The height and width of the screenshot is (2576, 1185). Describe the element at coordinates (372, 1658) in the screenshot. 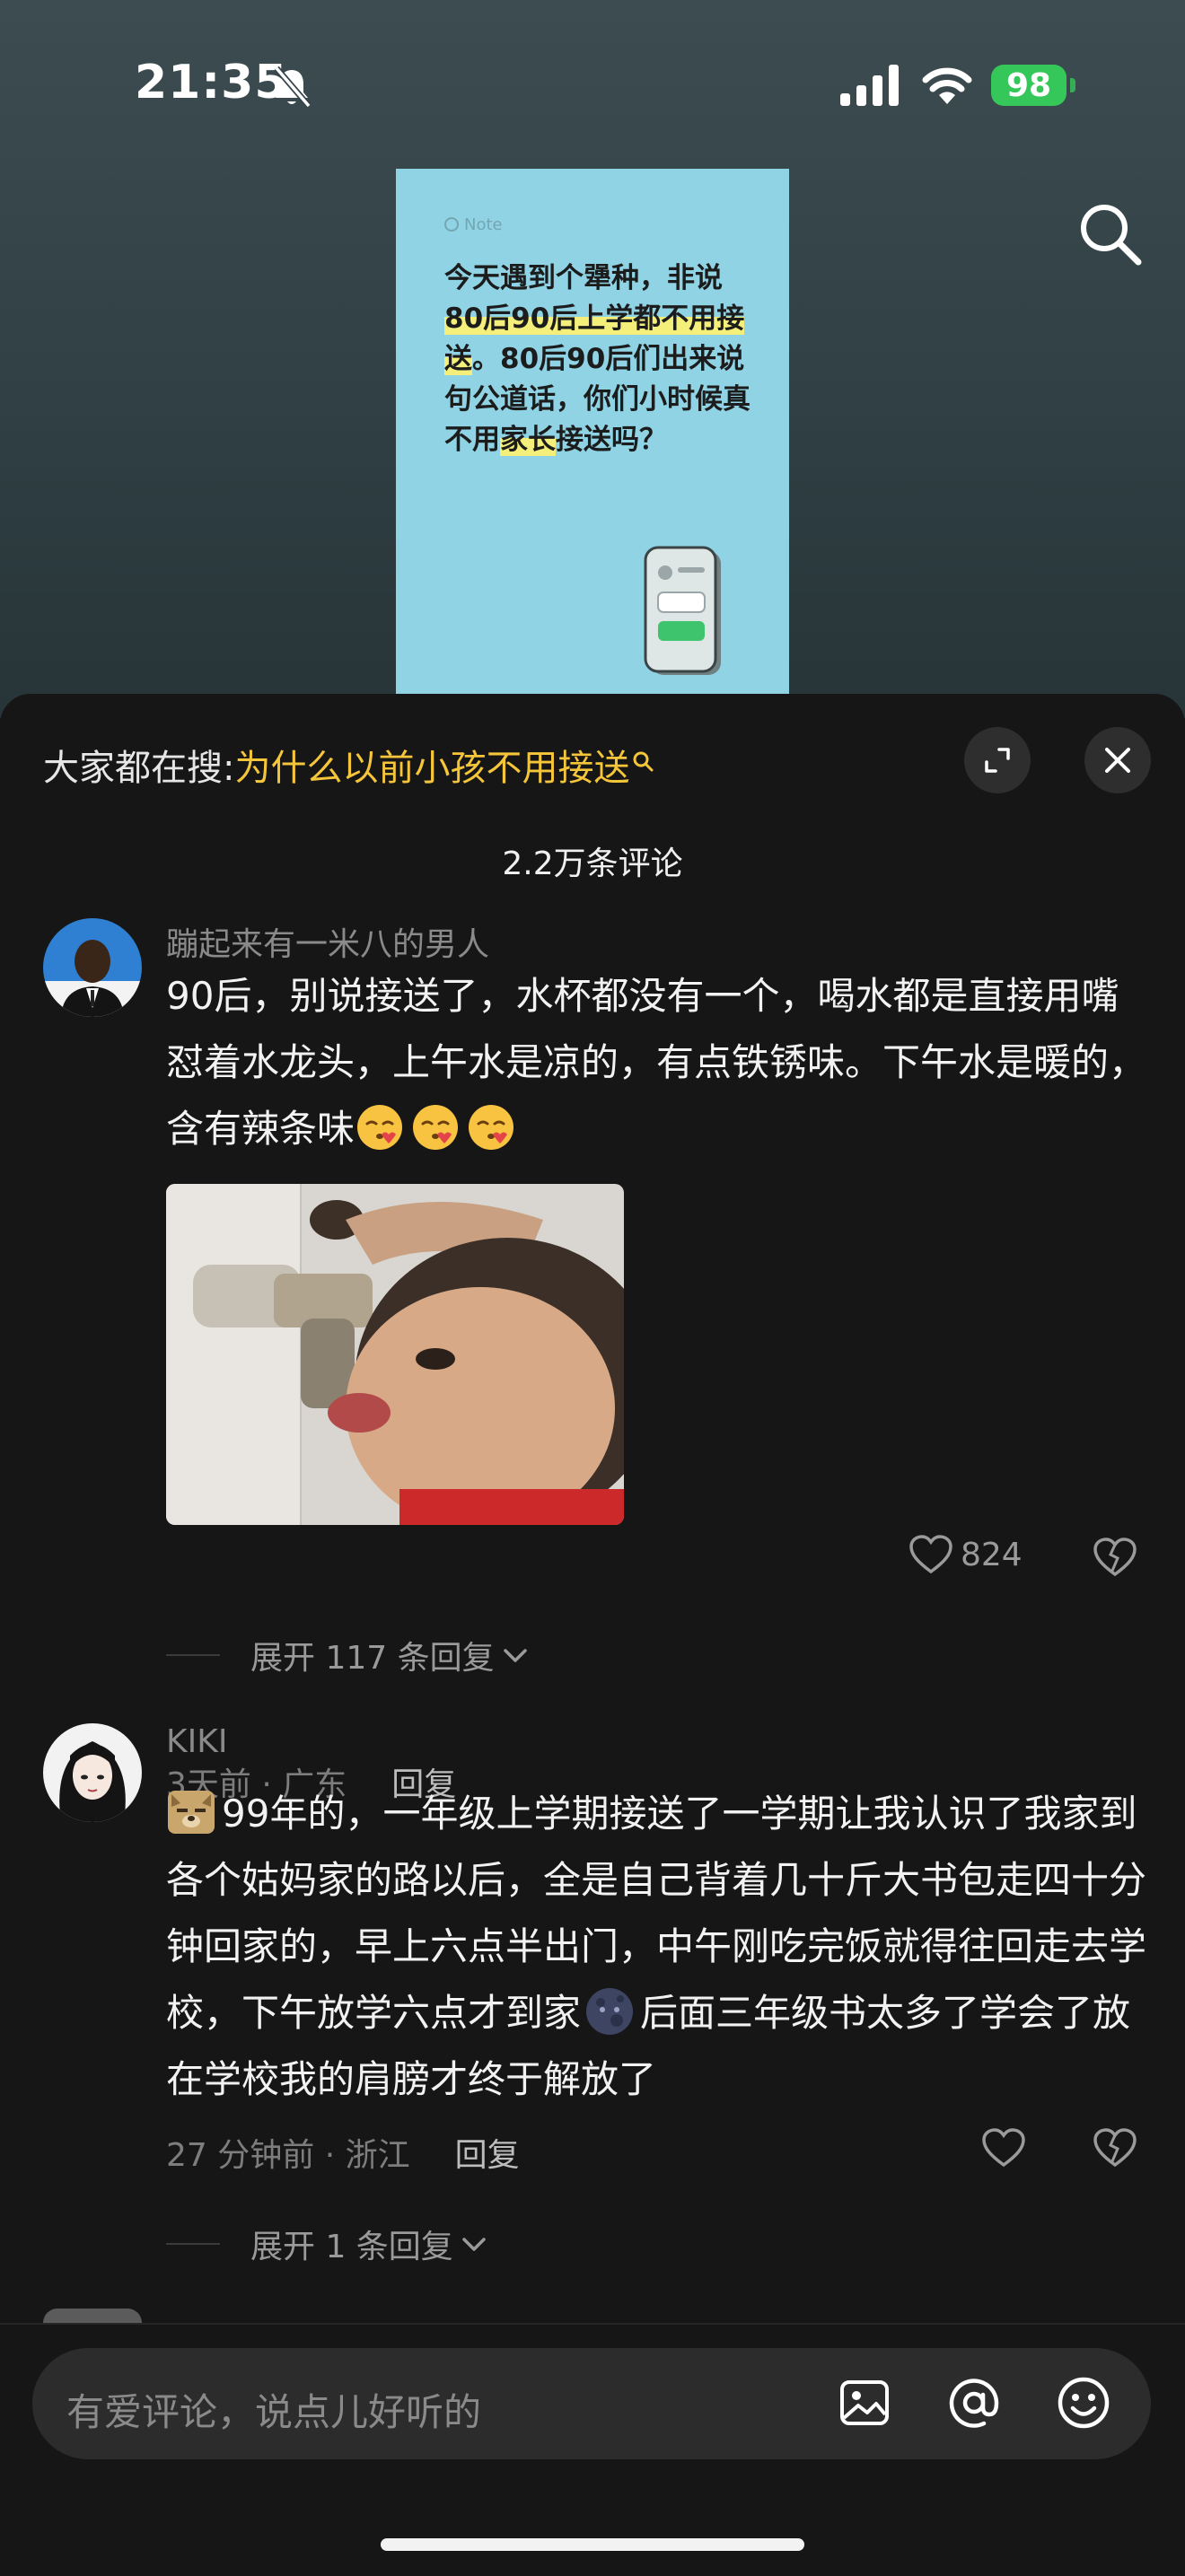

I see `expand-replies-label: 展开 117 条回复` at that location.